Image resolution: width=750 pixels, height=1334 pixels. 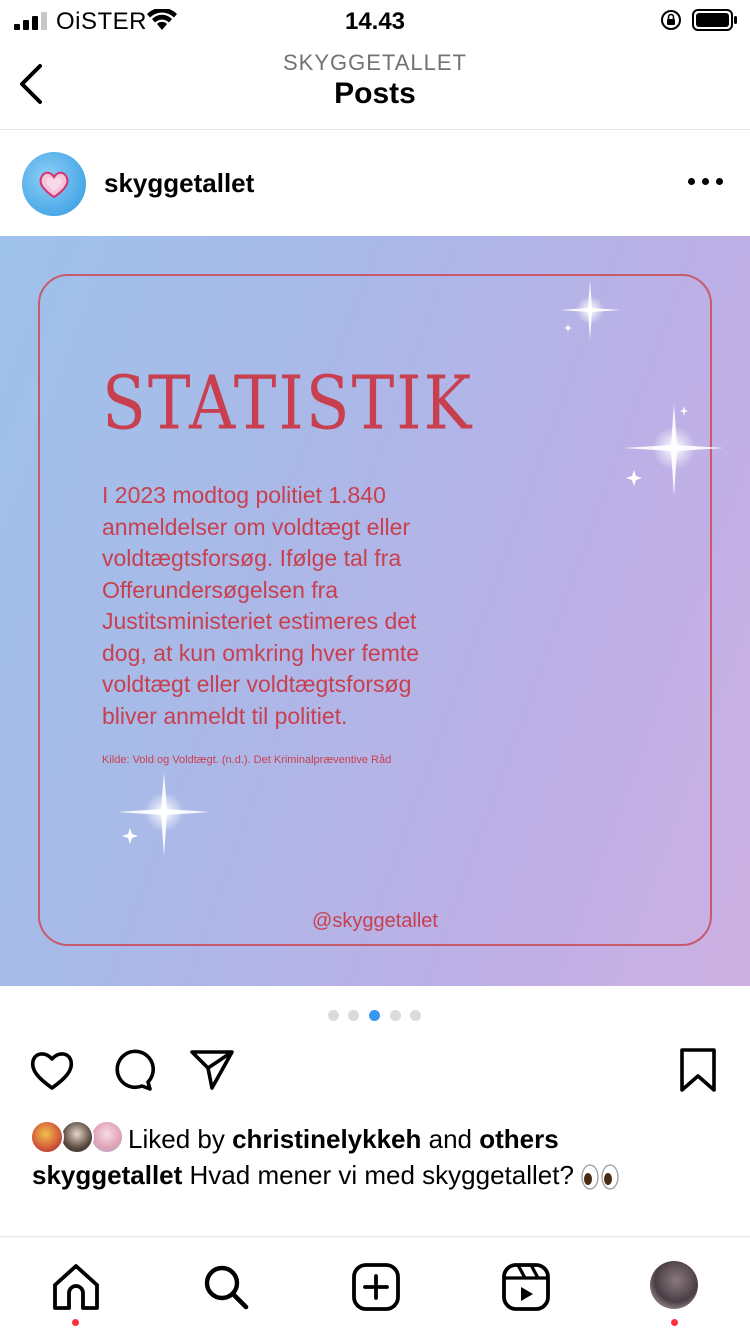 I want to click on create-icon, so click(x=376, y=1287).